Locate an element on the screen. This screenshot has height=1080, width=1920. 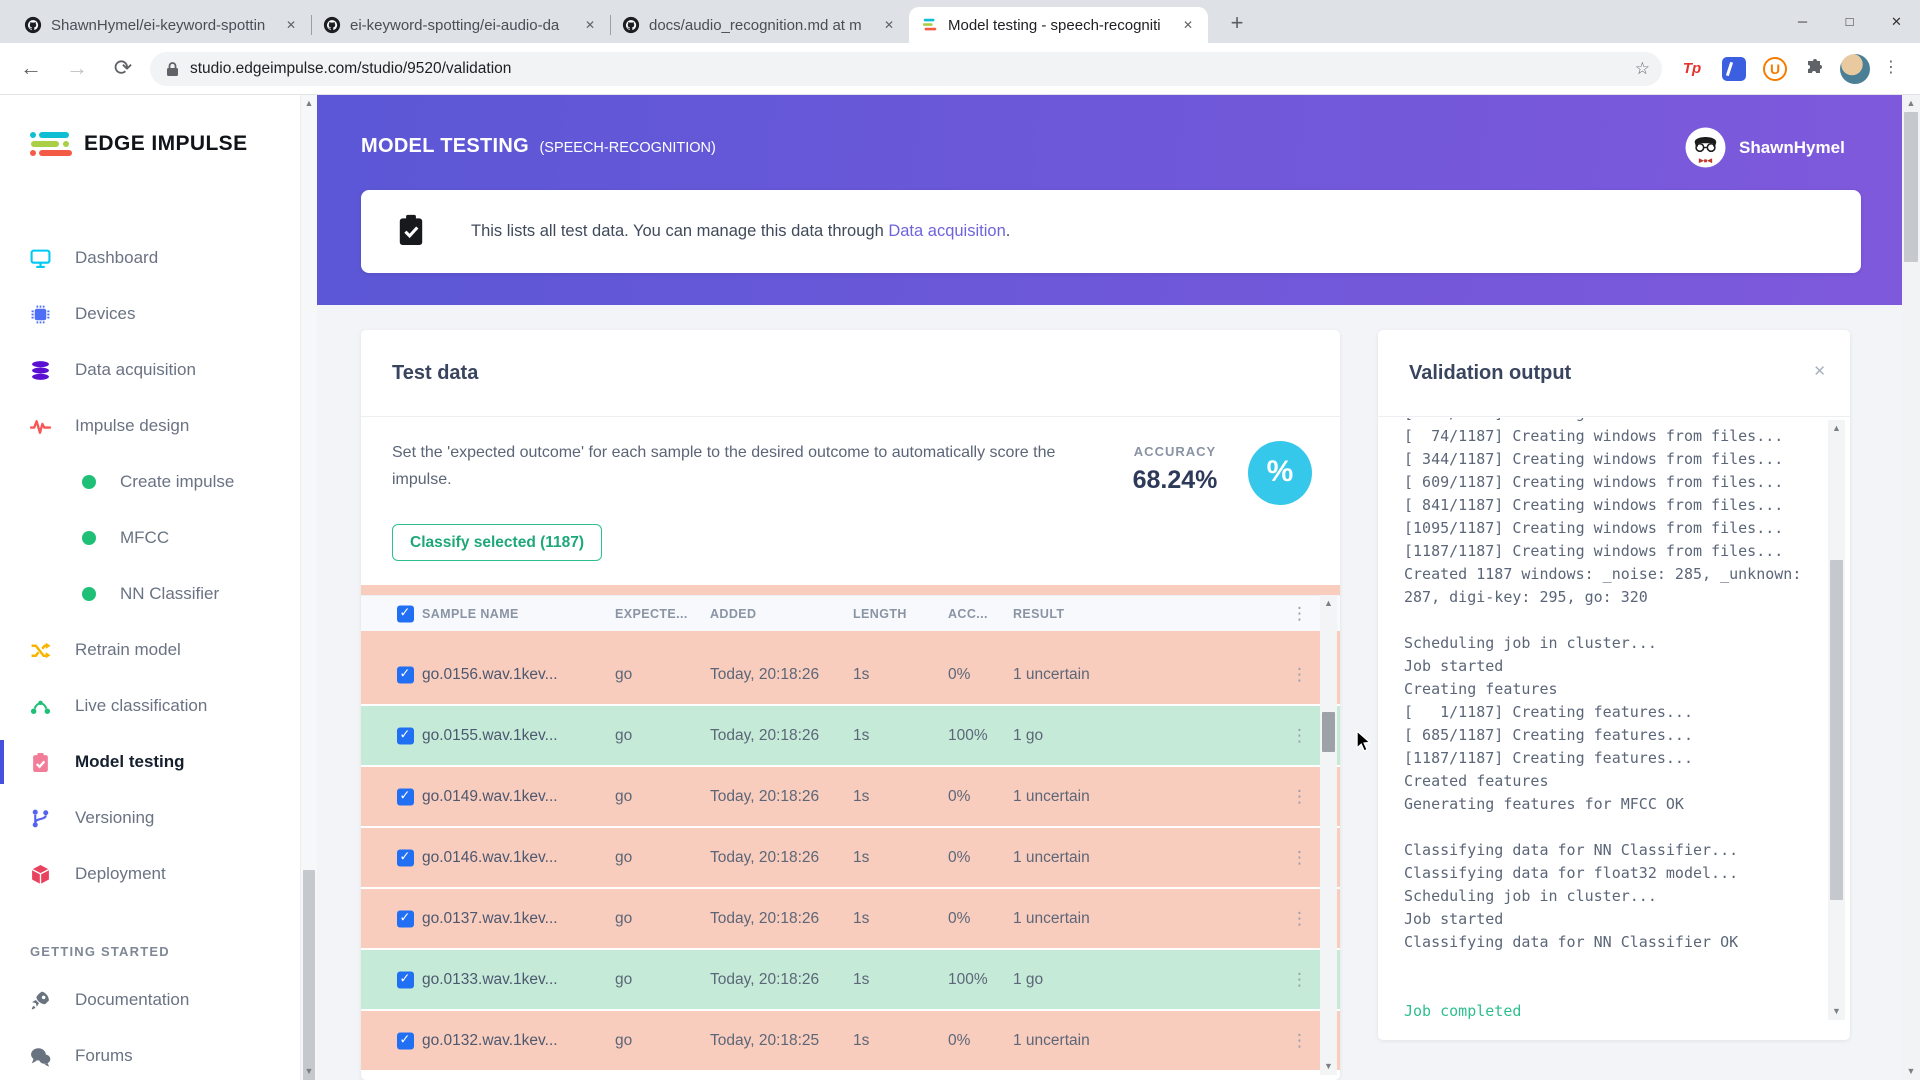
sidebar-item-label: Deployment is located at coordinates (120, 873).